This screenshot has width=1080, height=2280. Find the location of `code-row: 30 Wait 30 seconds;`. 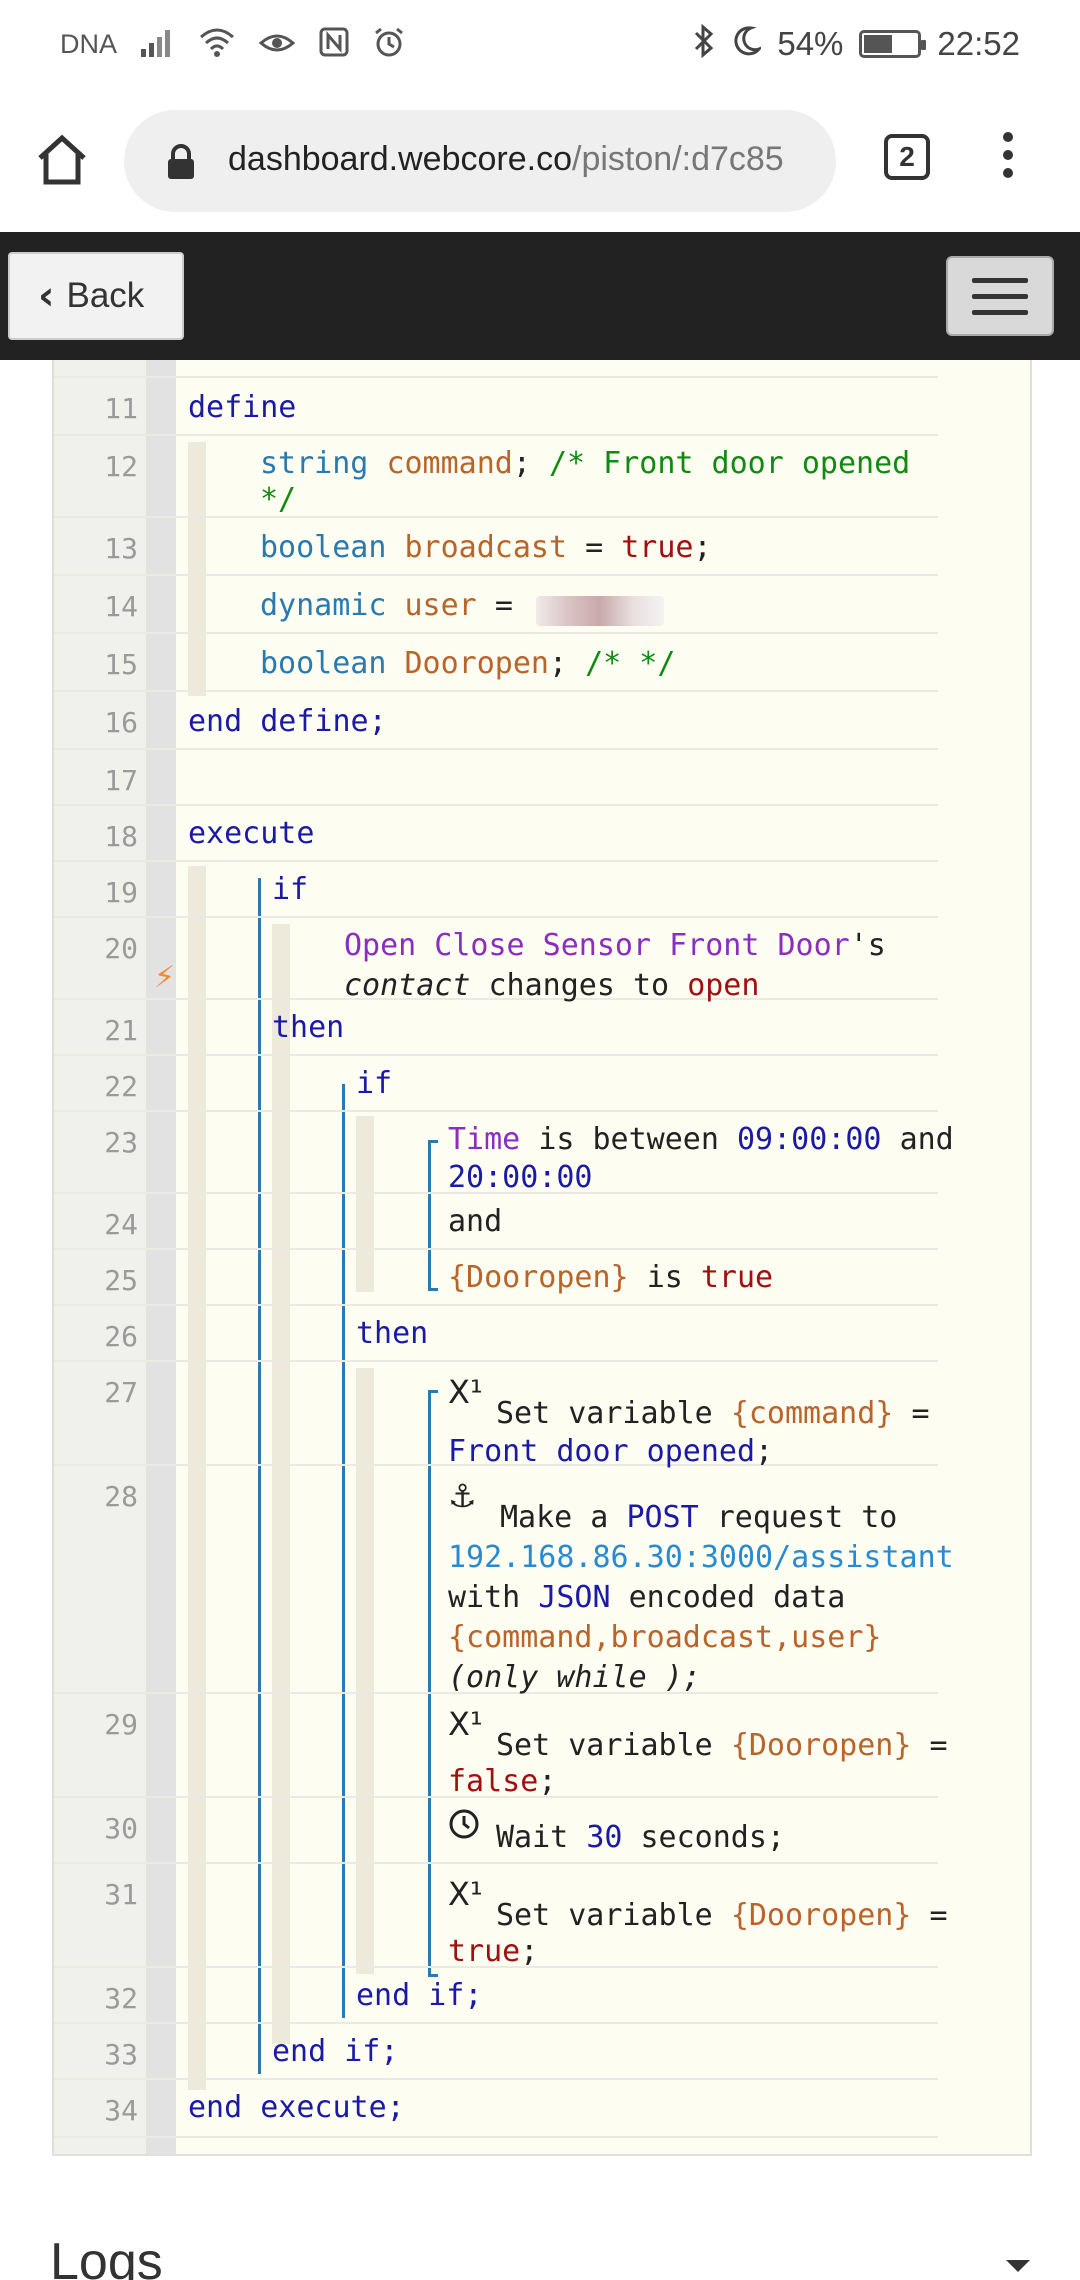

code-row: 30 Wait 30 seconds; is located at coordinates (496, 1832).